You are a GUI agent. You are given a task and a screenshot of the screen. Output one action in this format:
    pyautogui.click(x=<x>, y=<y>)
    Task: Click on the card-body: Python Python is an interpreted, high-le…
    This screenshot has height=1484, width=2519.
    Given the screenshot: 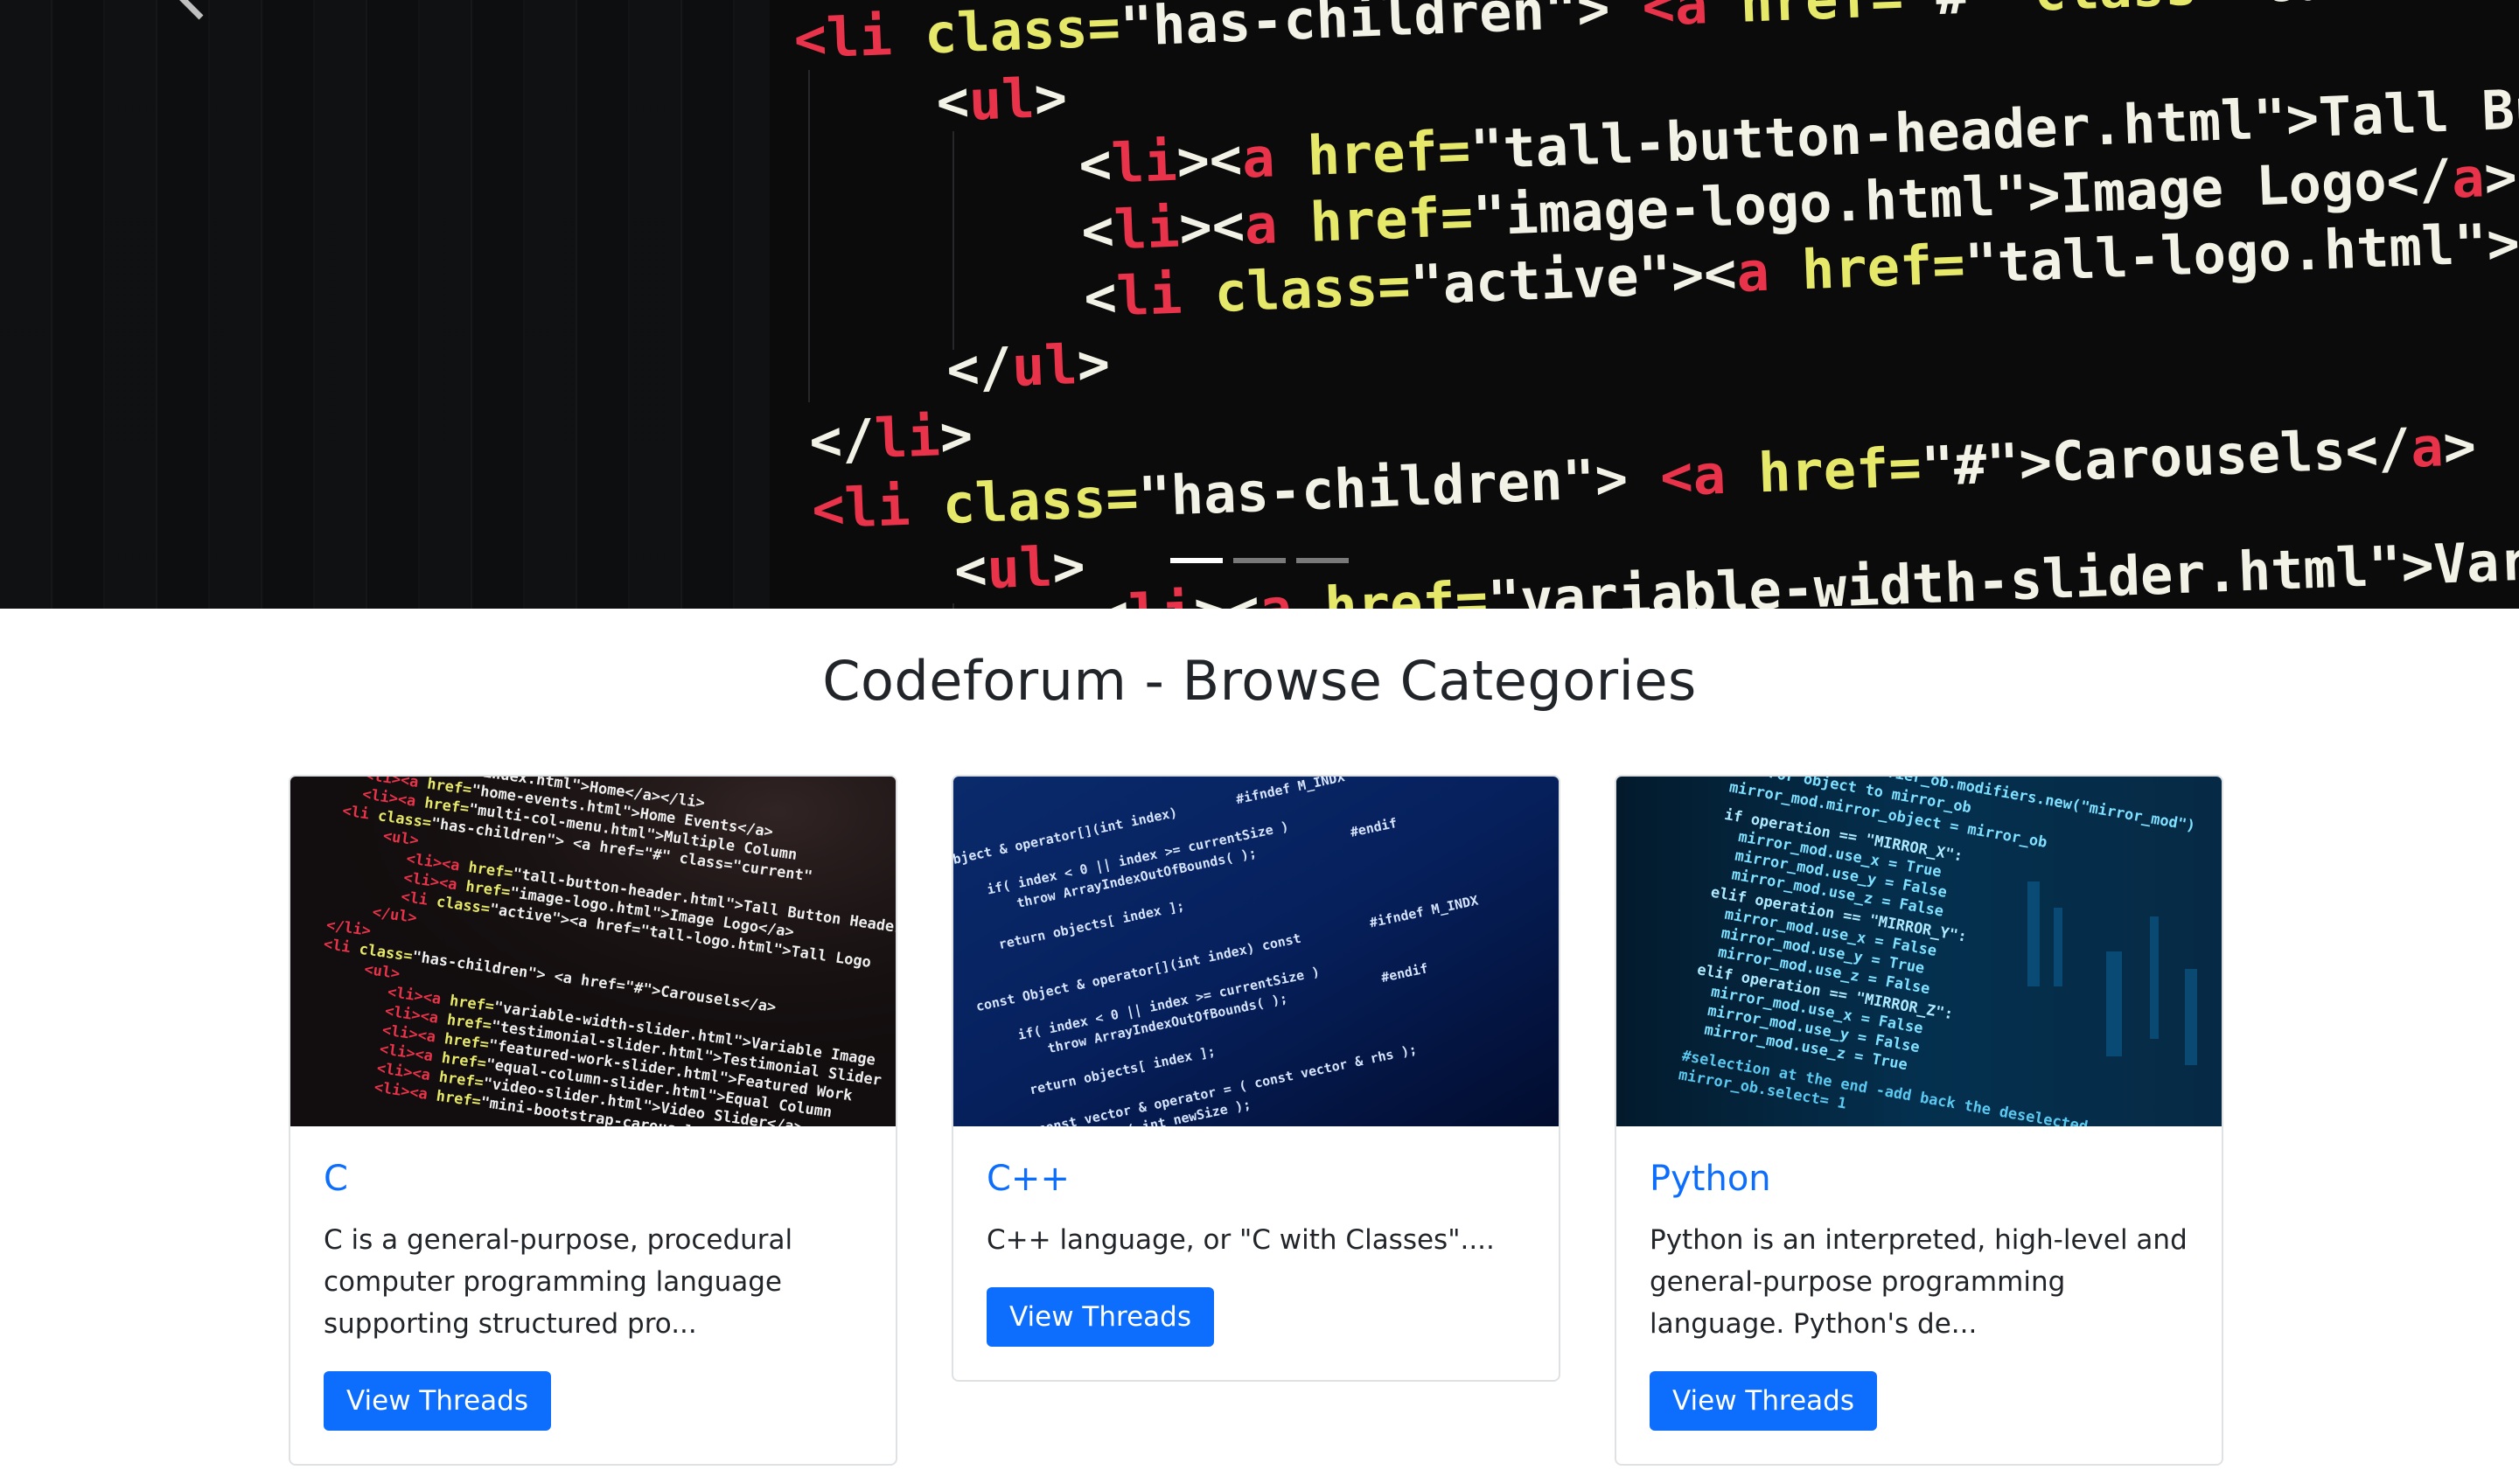 What is the action you would take?
    pyautogui.click(x=1919, y=1295)
    